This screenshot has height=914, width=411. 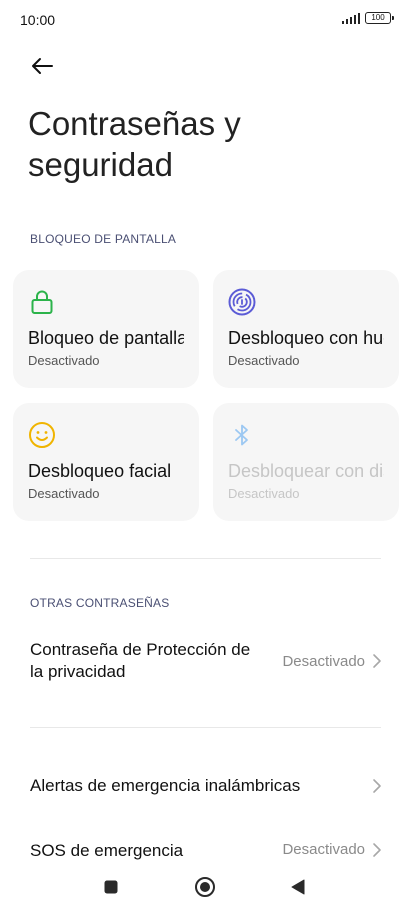 I want to click on recents-button-icon, so click(x=111, y=887).